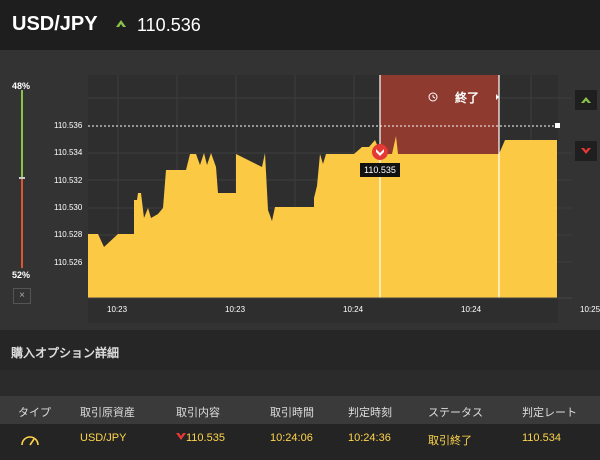  What do you see at coordinates (455, 413) in the screenshot?
I see `col-status: ステータス` at bounding box center [455, 413].